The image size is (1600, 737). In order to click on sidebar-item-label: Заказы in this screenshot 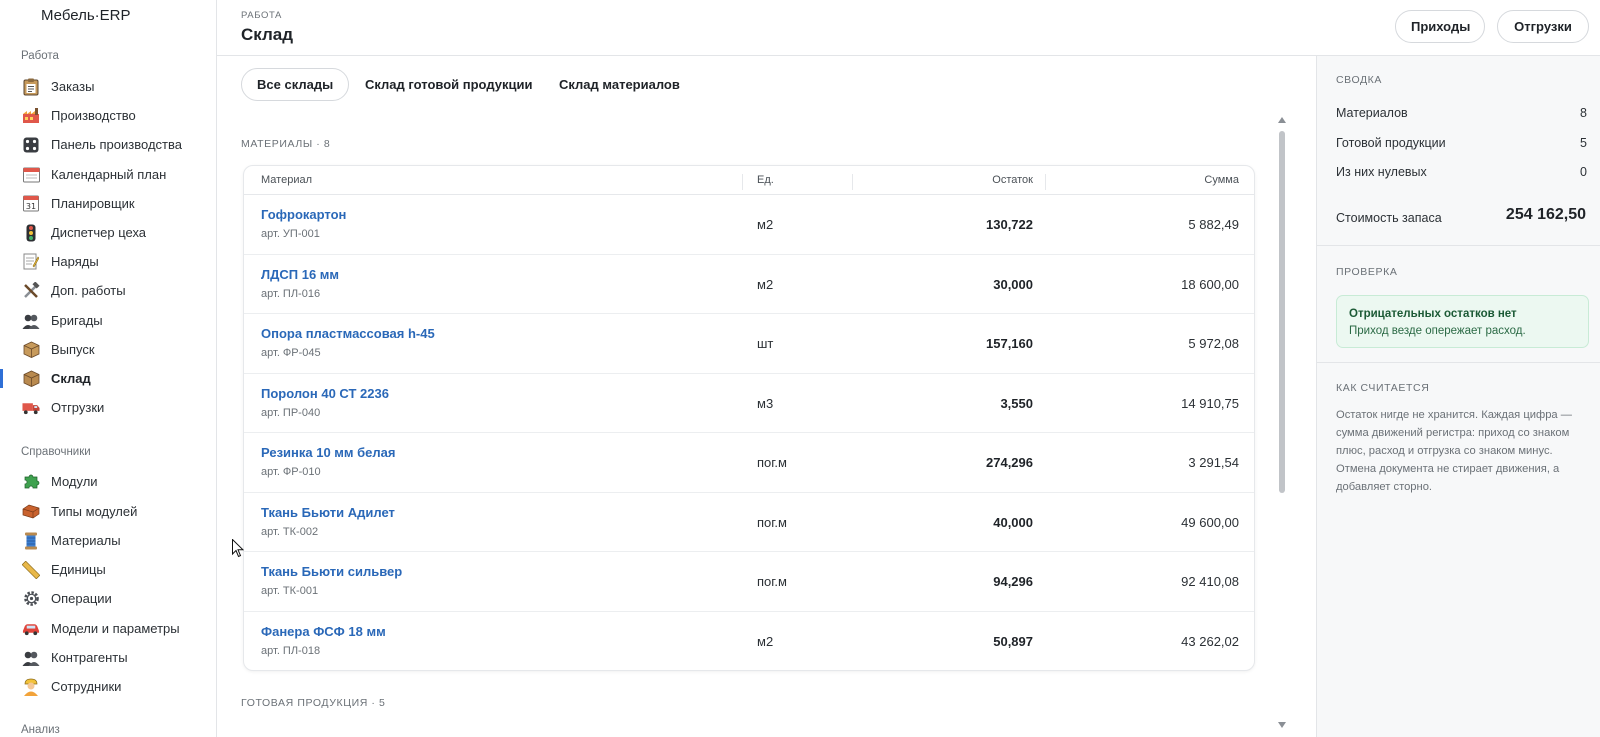, I will do `click(73, 86)`.